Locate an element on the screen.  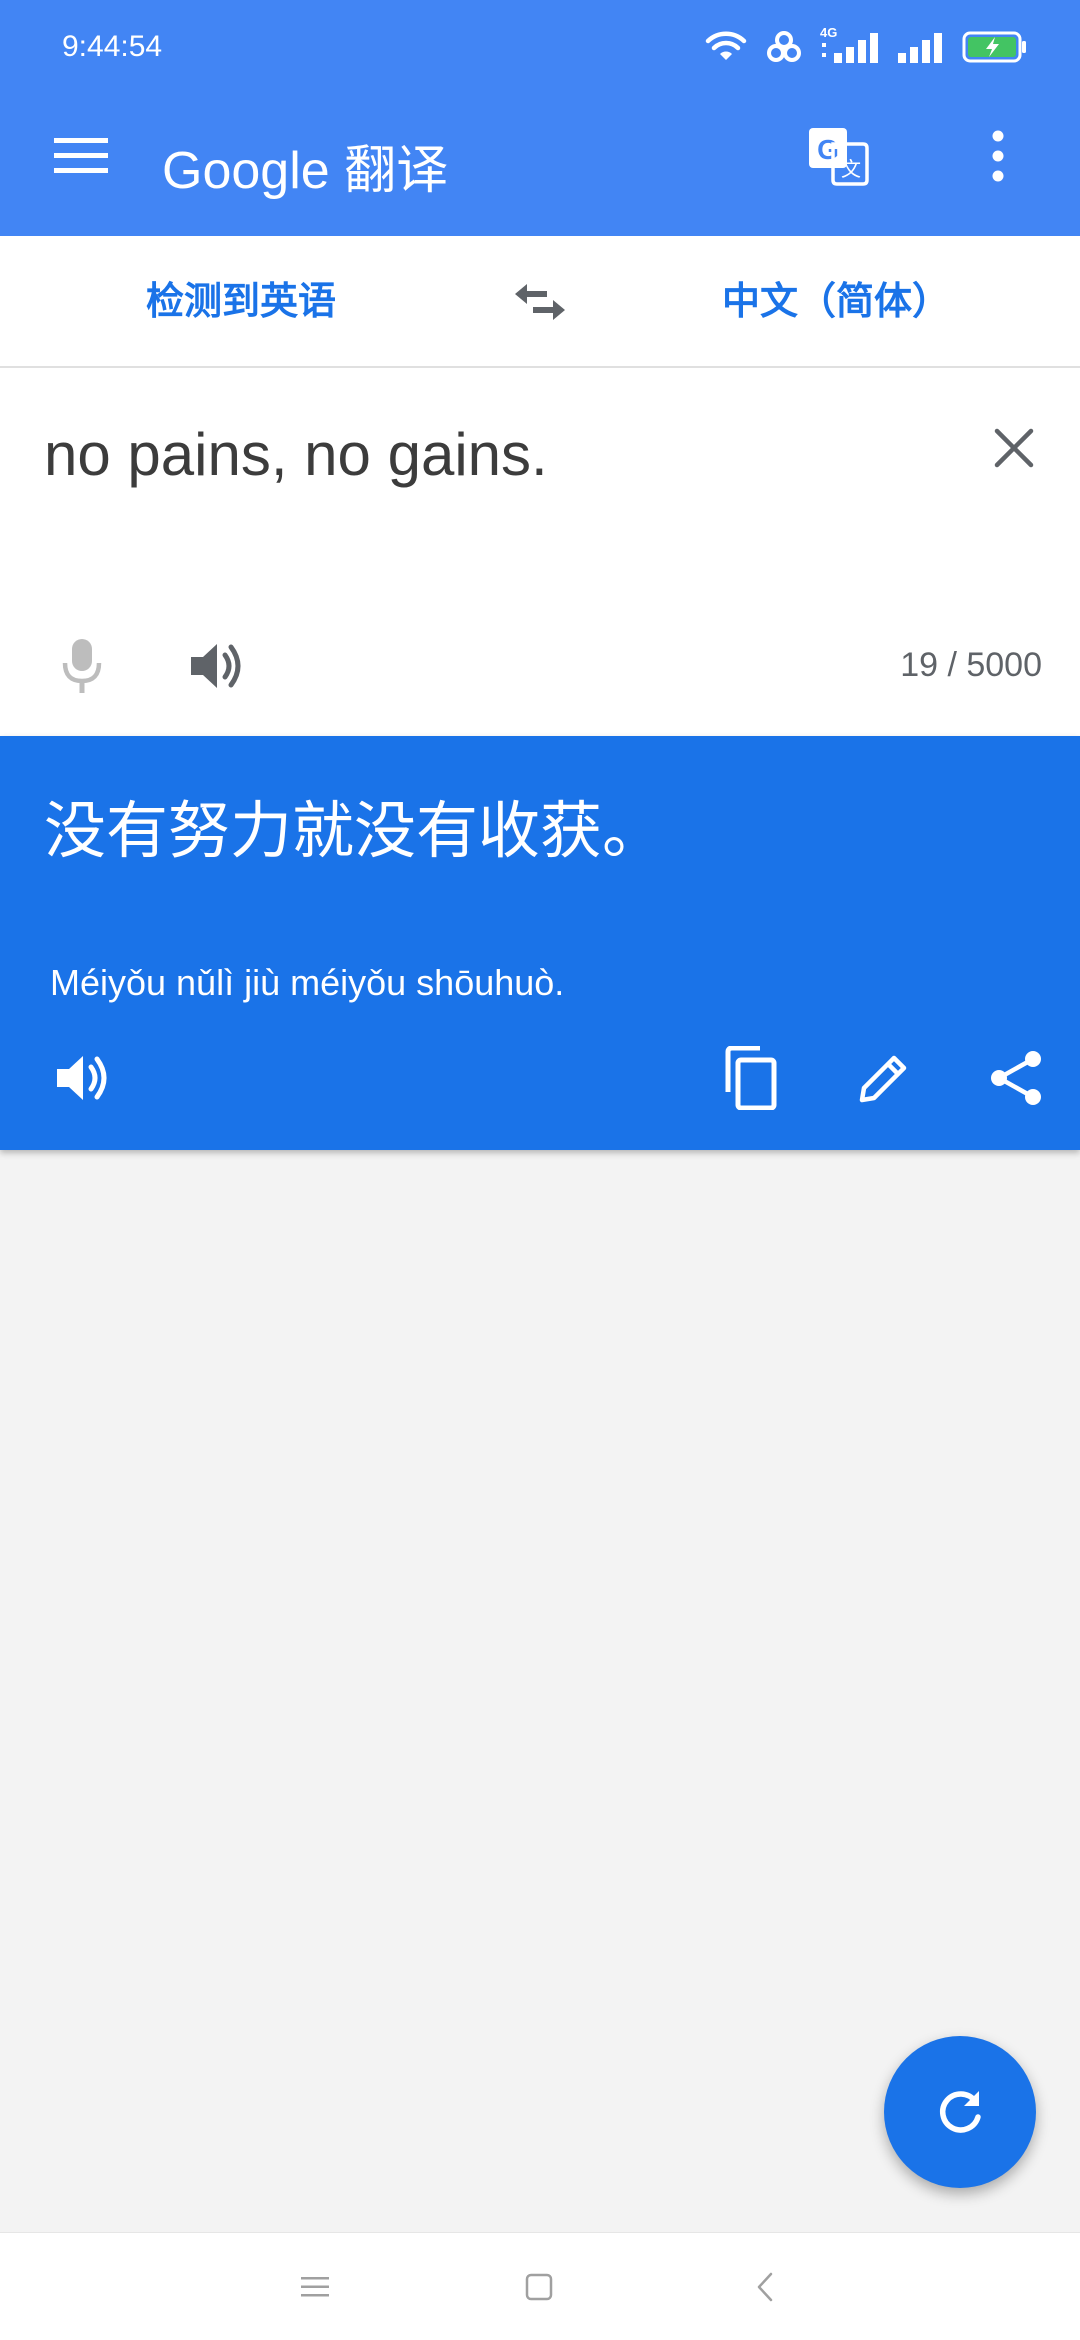
menu-button is located at coordinates (81, 156).